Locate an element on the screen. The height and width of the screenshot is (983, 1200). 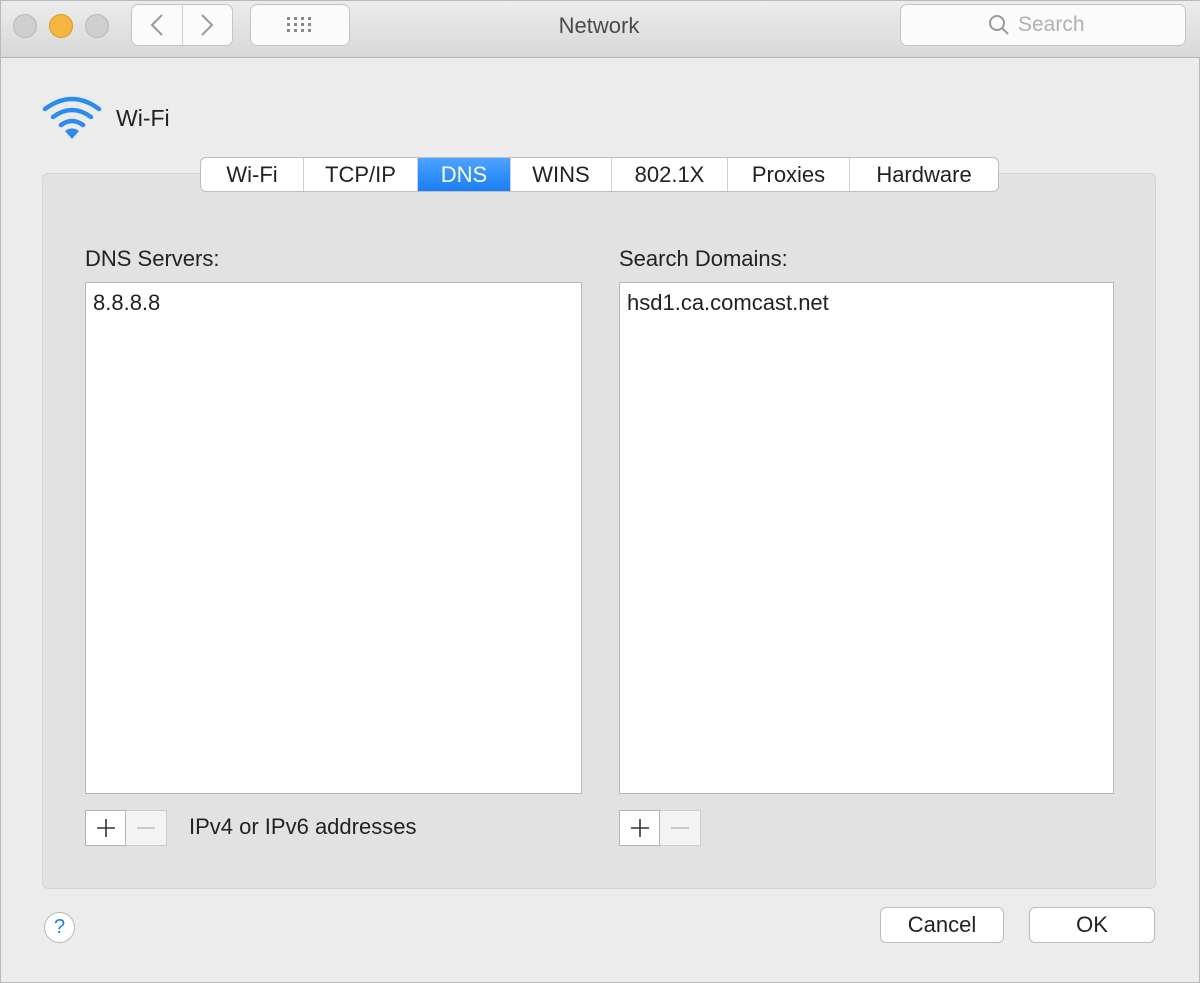
list-item: hsd1.ca.comcast.net is located at coordinates (866, 299).